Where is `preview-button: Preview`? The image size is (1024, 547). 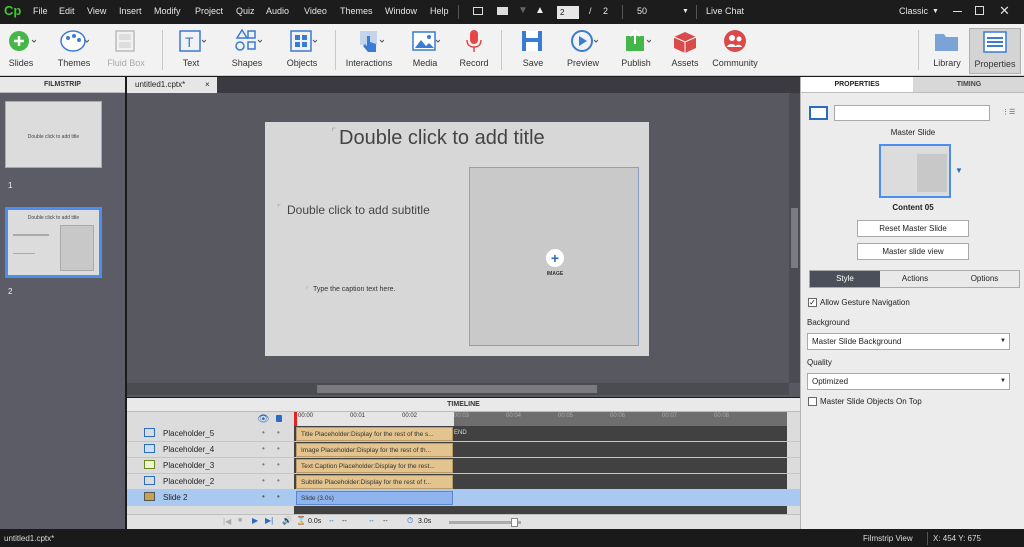 preview-button: Preview is located at coordinates (583, 48).